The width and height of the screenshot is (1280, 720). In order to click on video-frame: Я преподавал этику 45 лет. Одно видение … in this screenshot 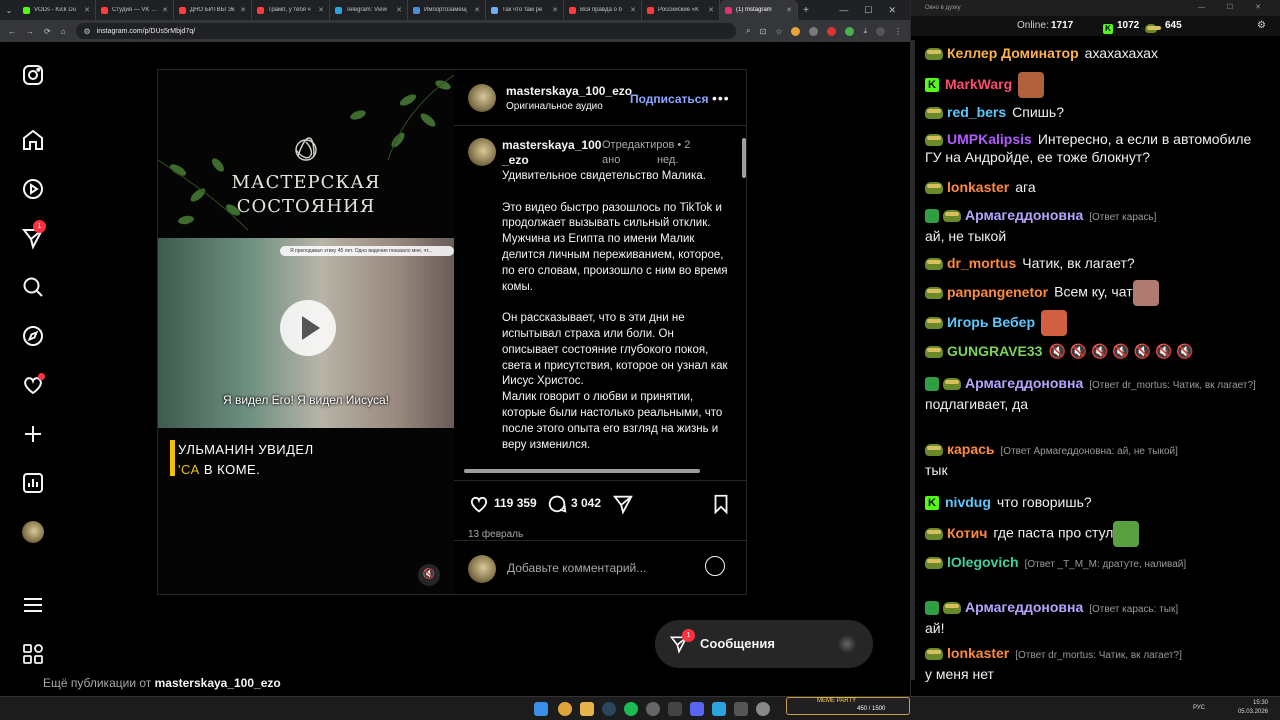, I will do `click(306, 333)`.